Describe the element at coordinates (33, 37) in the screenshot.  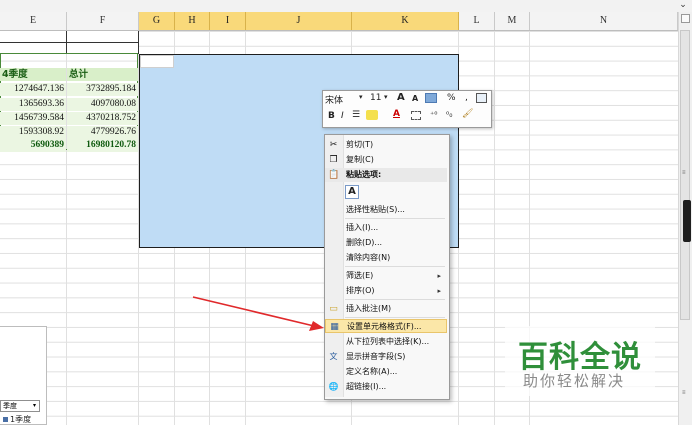
I see `cell-e1` at that location.